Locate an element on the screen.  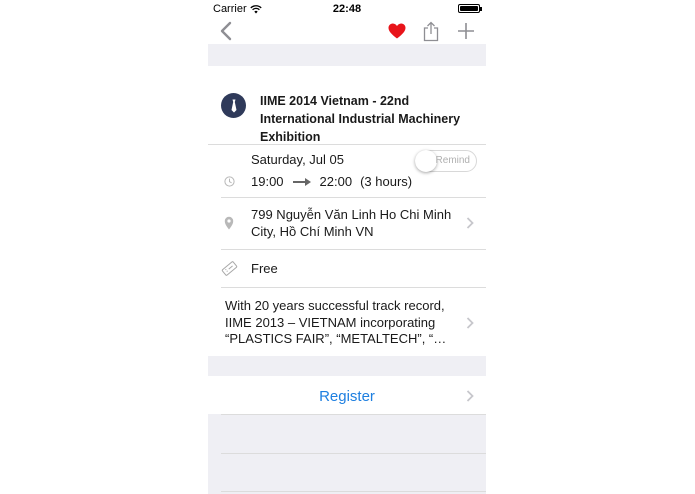
price-divider is located at coordinates (353, 287).